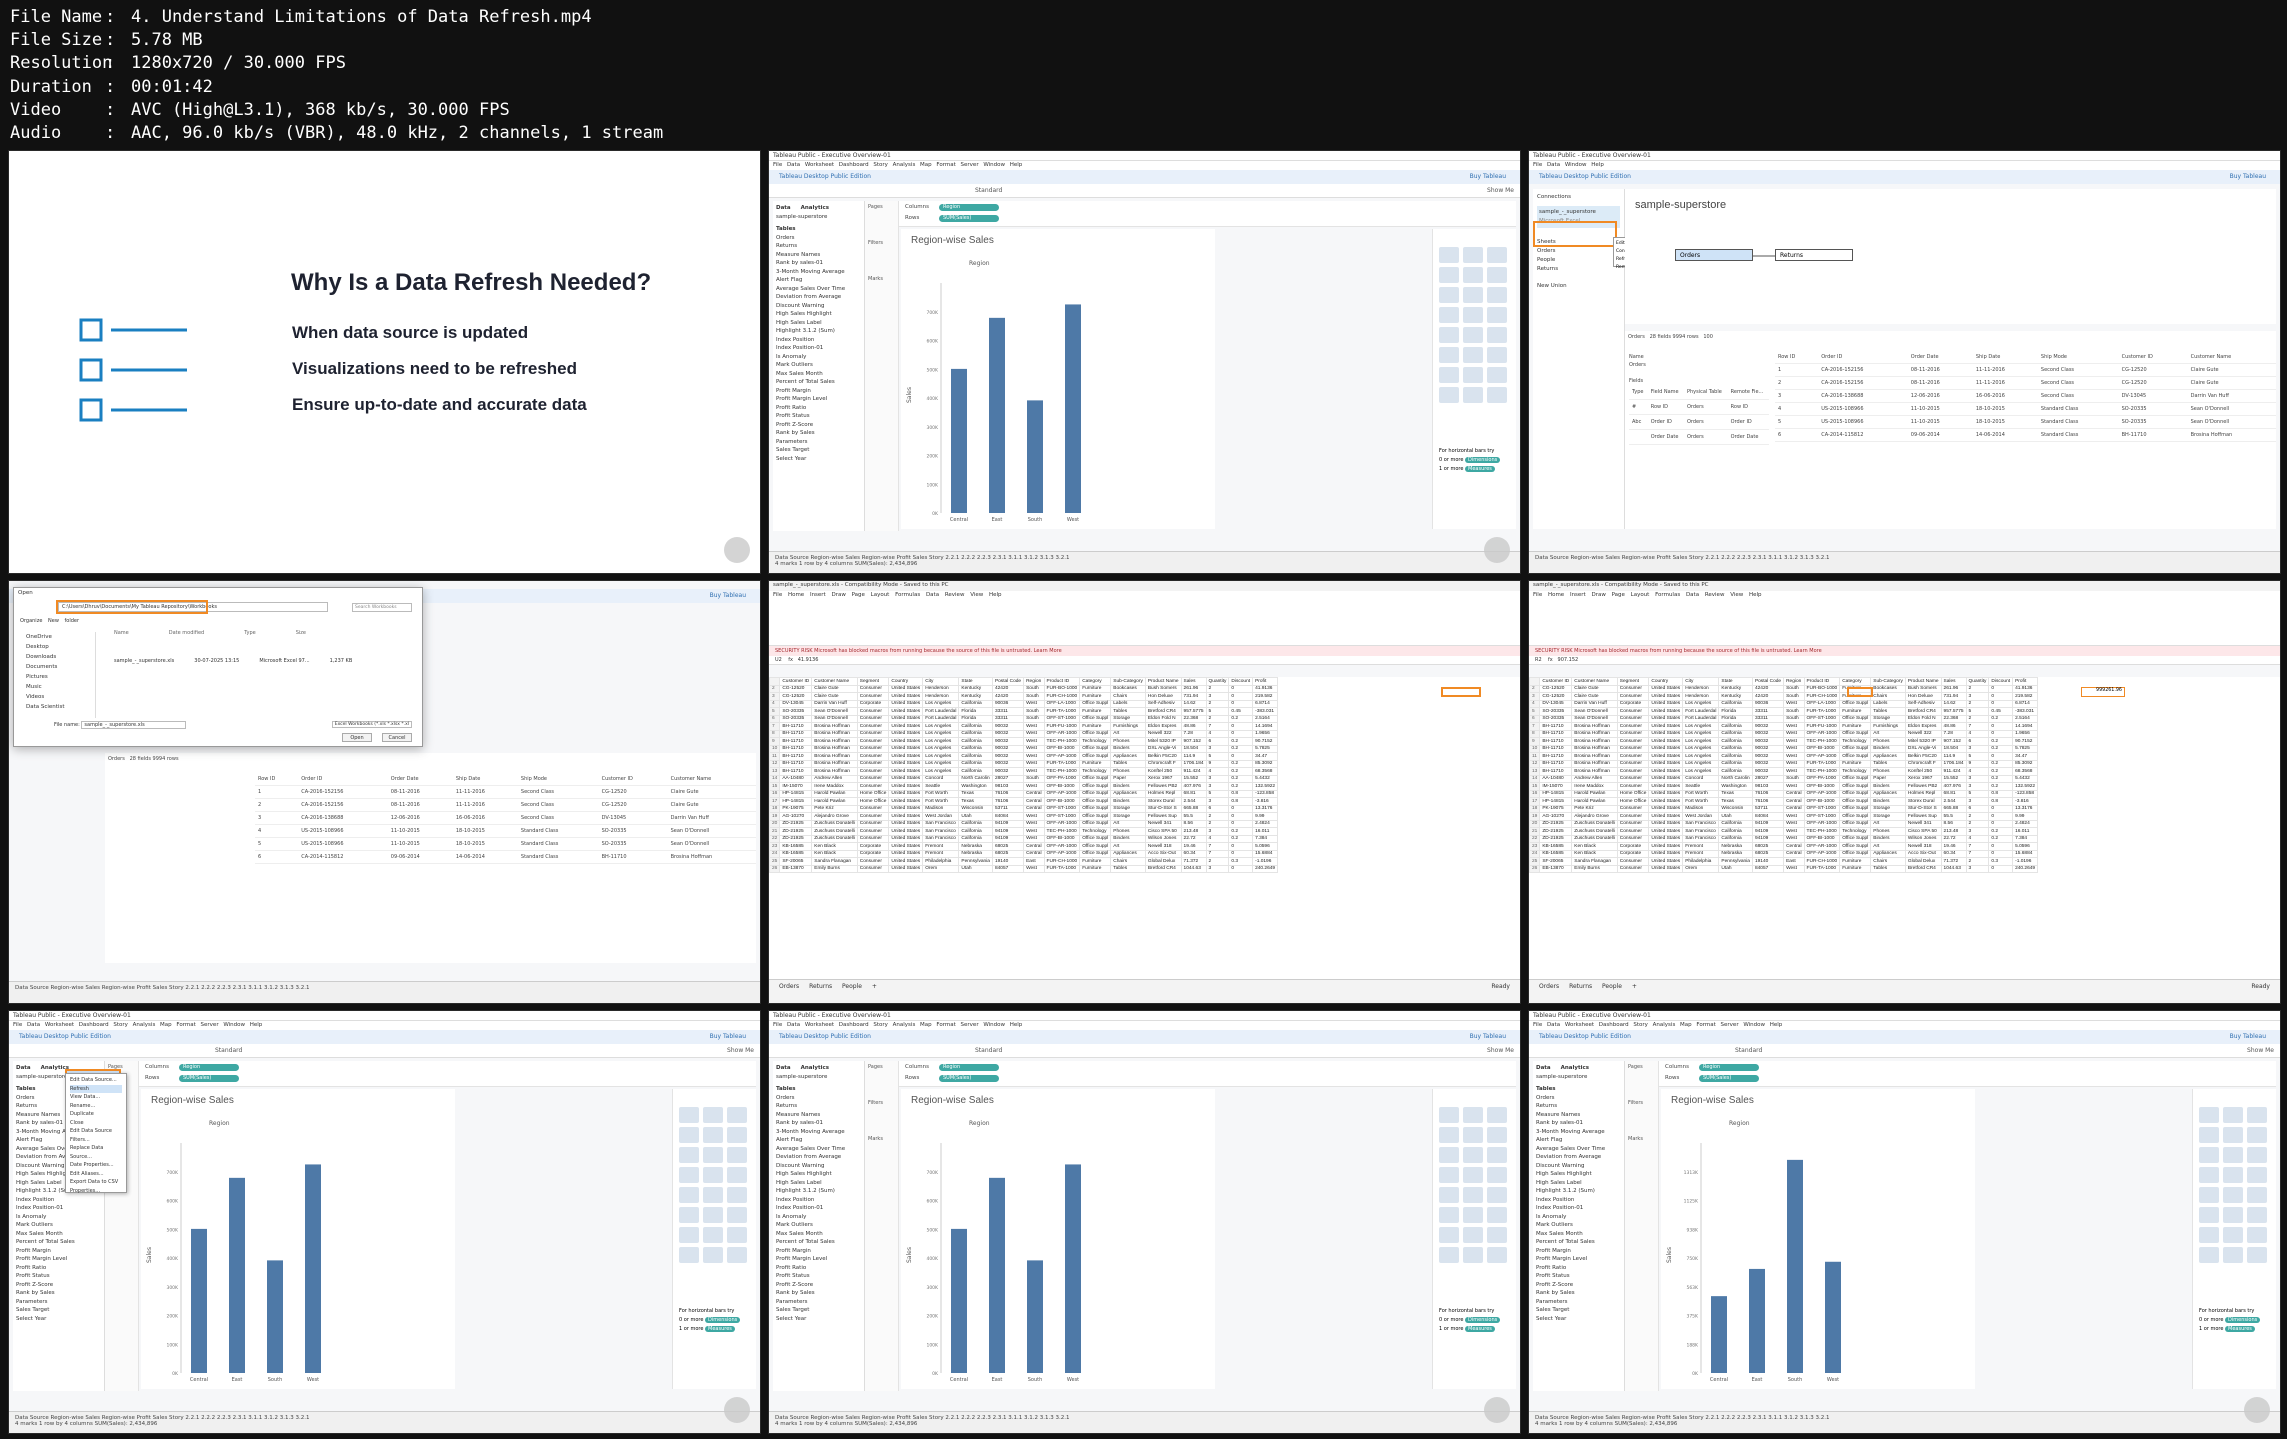 Image resolution: width=2287 pixels, height=1439 pixels. I want to click on table-cell: Corporate, so click(873, 846).